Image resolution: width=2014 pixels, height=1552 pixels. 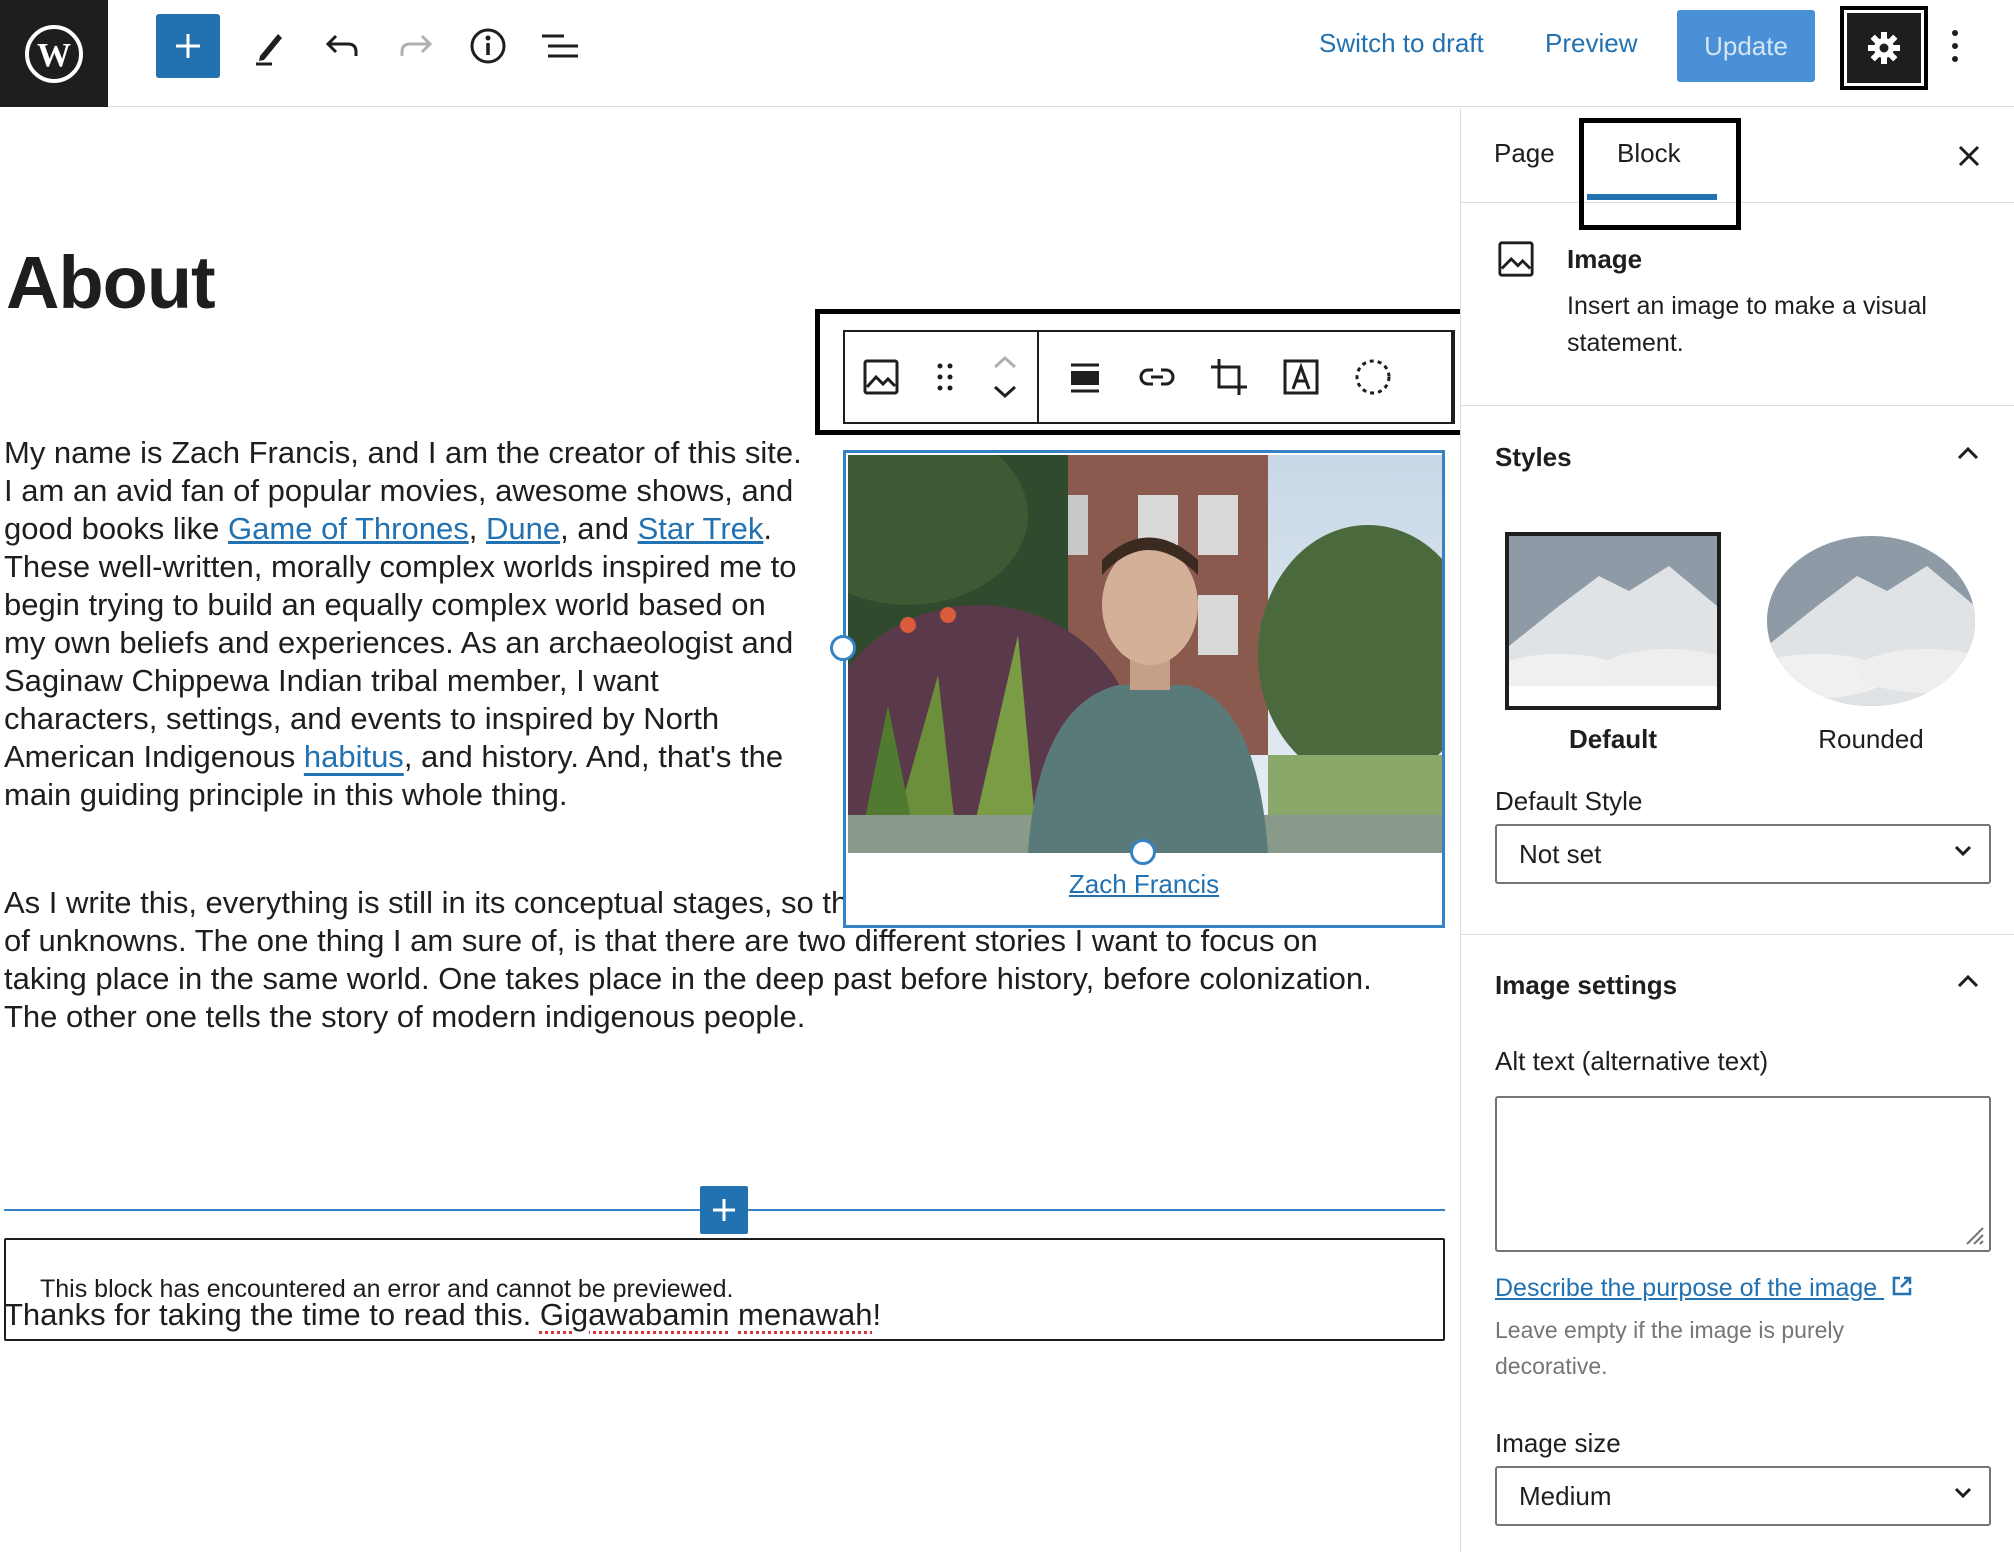 What do you see at coordinates (1649, 153) in the screenshot?
I see `tab-block: Block` at bounding box center [1649, 153].